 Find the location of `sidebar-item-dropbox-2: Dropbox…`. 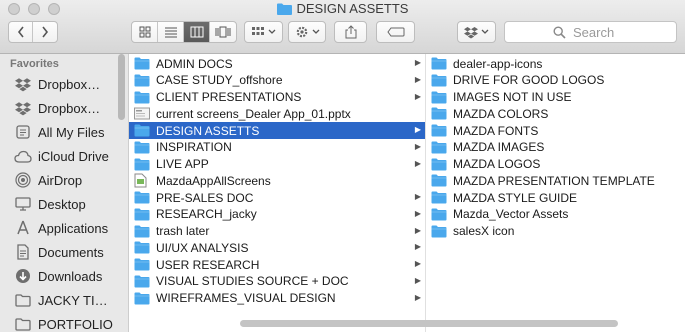

sidebar-item-dropbox-2: Dropbox… is located at coordinates (57, 108).